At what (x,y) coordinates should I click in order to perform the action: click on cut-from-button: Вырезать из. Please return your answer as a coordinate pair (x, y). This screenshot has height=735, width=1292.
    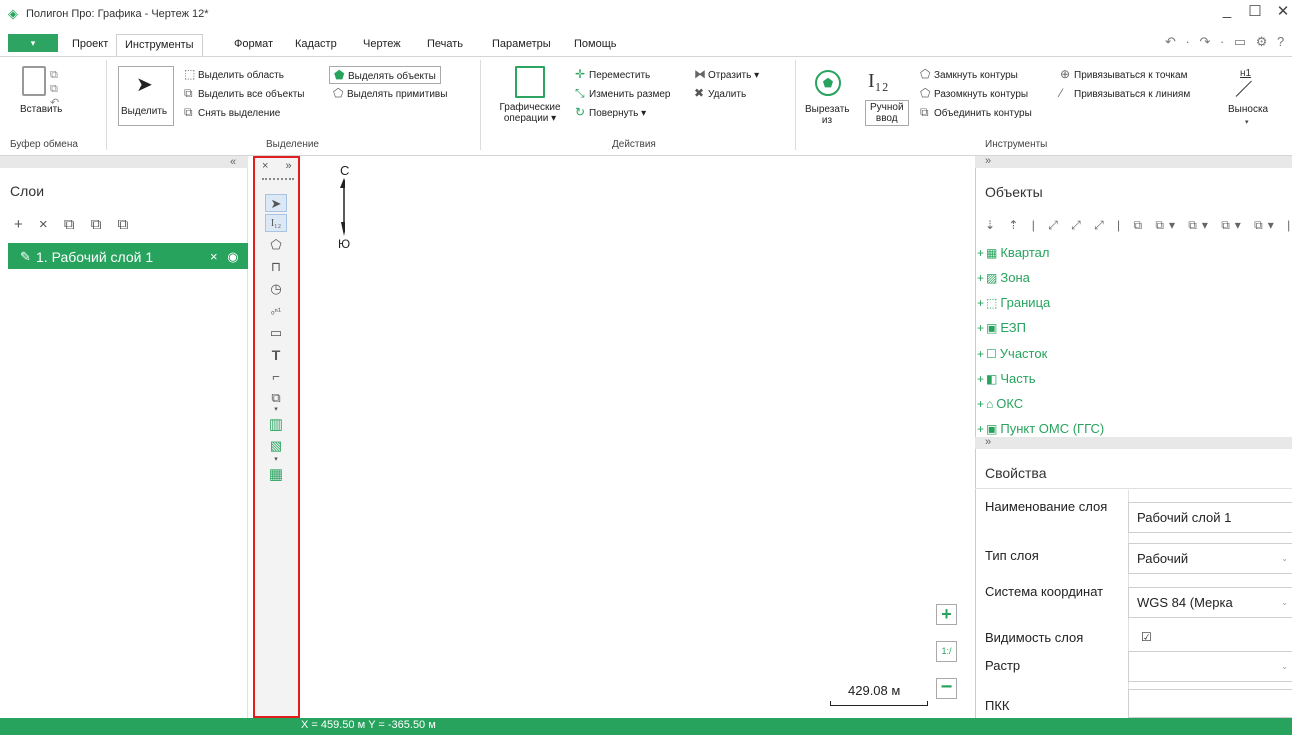
    Looking at the image, I should click on (827, 115).